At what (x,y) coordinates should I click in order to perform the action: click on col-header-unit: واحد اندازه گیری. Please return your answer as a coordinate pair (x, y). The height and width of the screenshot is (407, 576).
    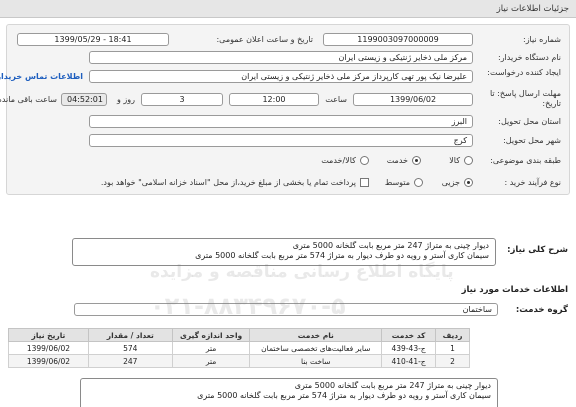
    Looking at the image, I should click on (211, 335).